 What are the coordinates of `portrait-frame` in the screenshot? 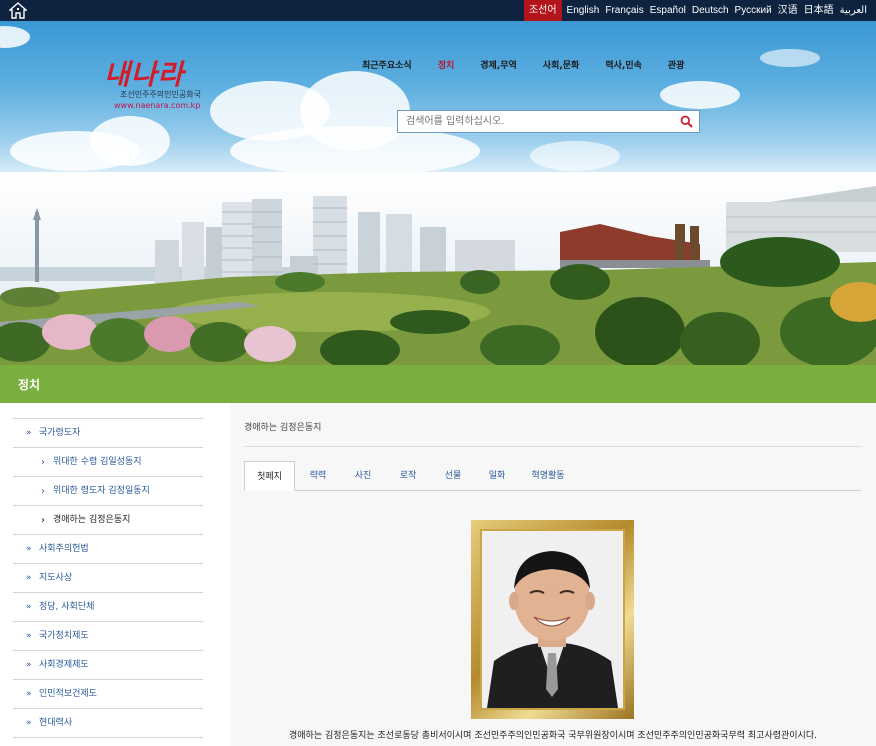 It's located at (552, 619).